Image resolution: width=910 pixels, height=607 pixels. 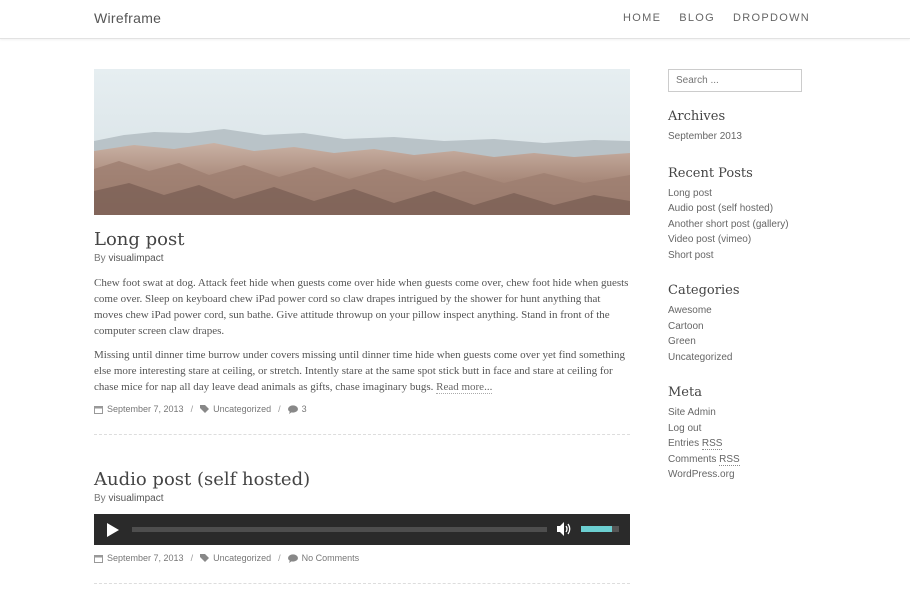 I want to click on volume-level, so click(x=597, y=529).